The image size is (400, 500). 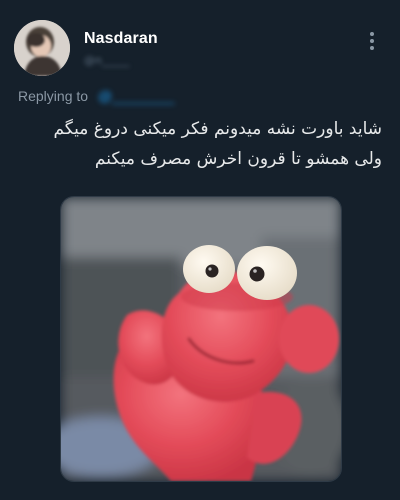 I want to click on display-name: Nasdaran, so click(x=121, y=39).